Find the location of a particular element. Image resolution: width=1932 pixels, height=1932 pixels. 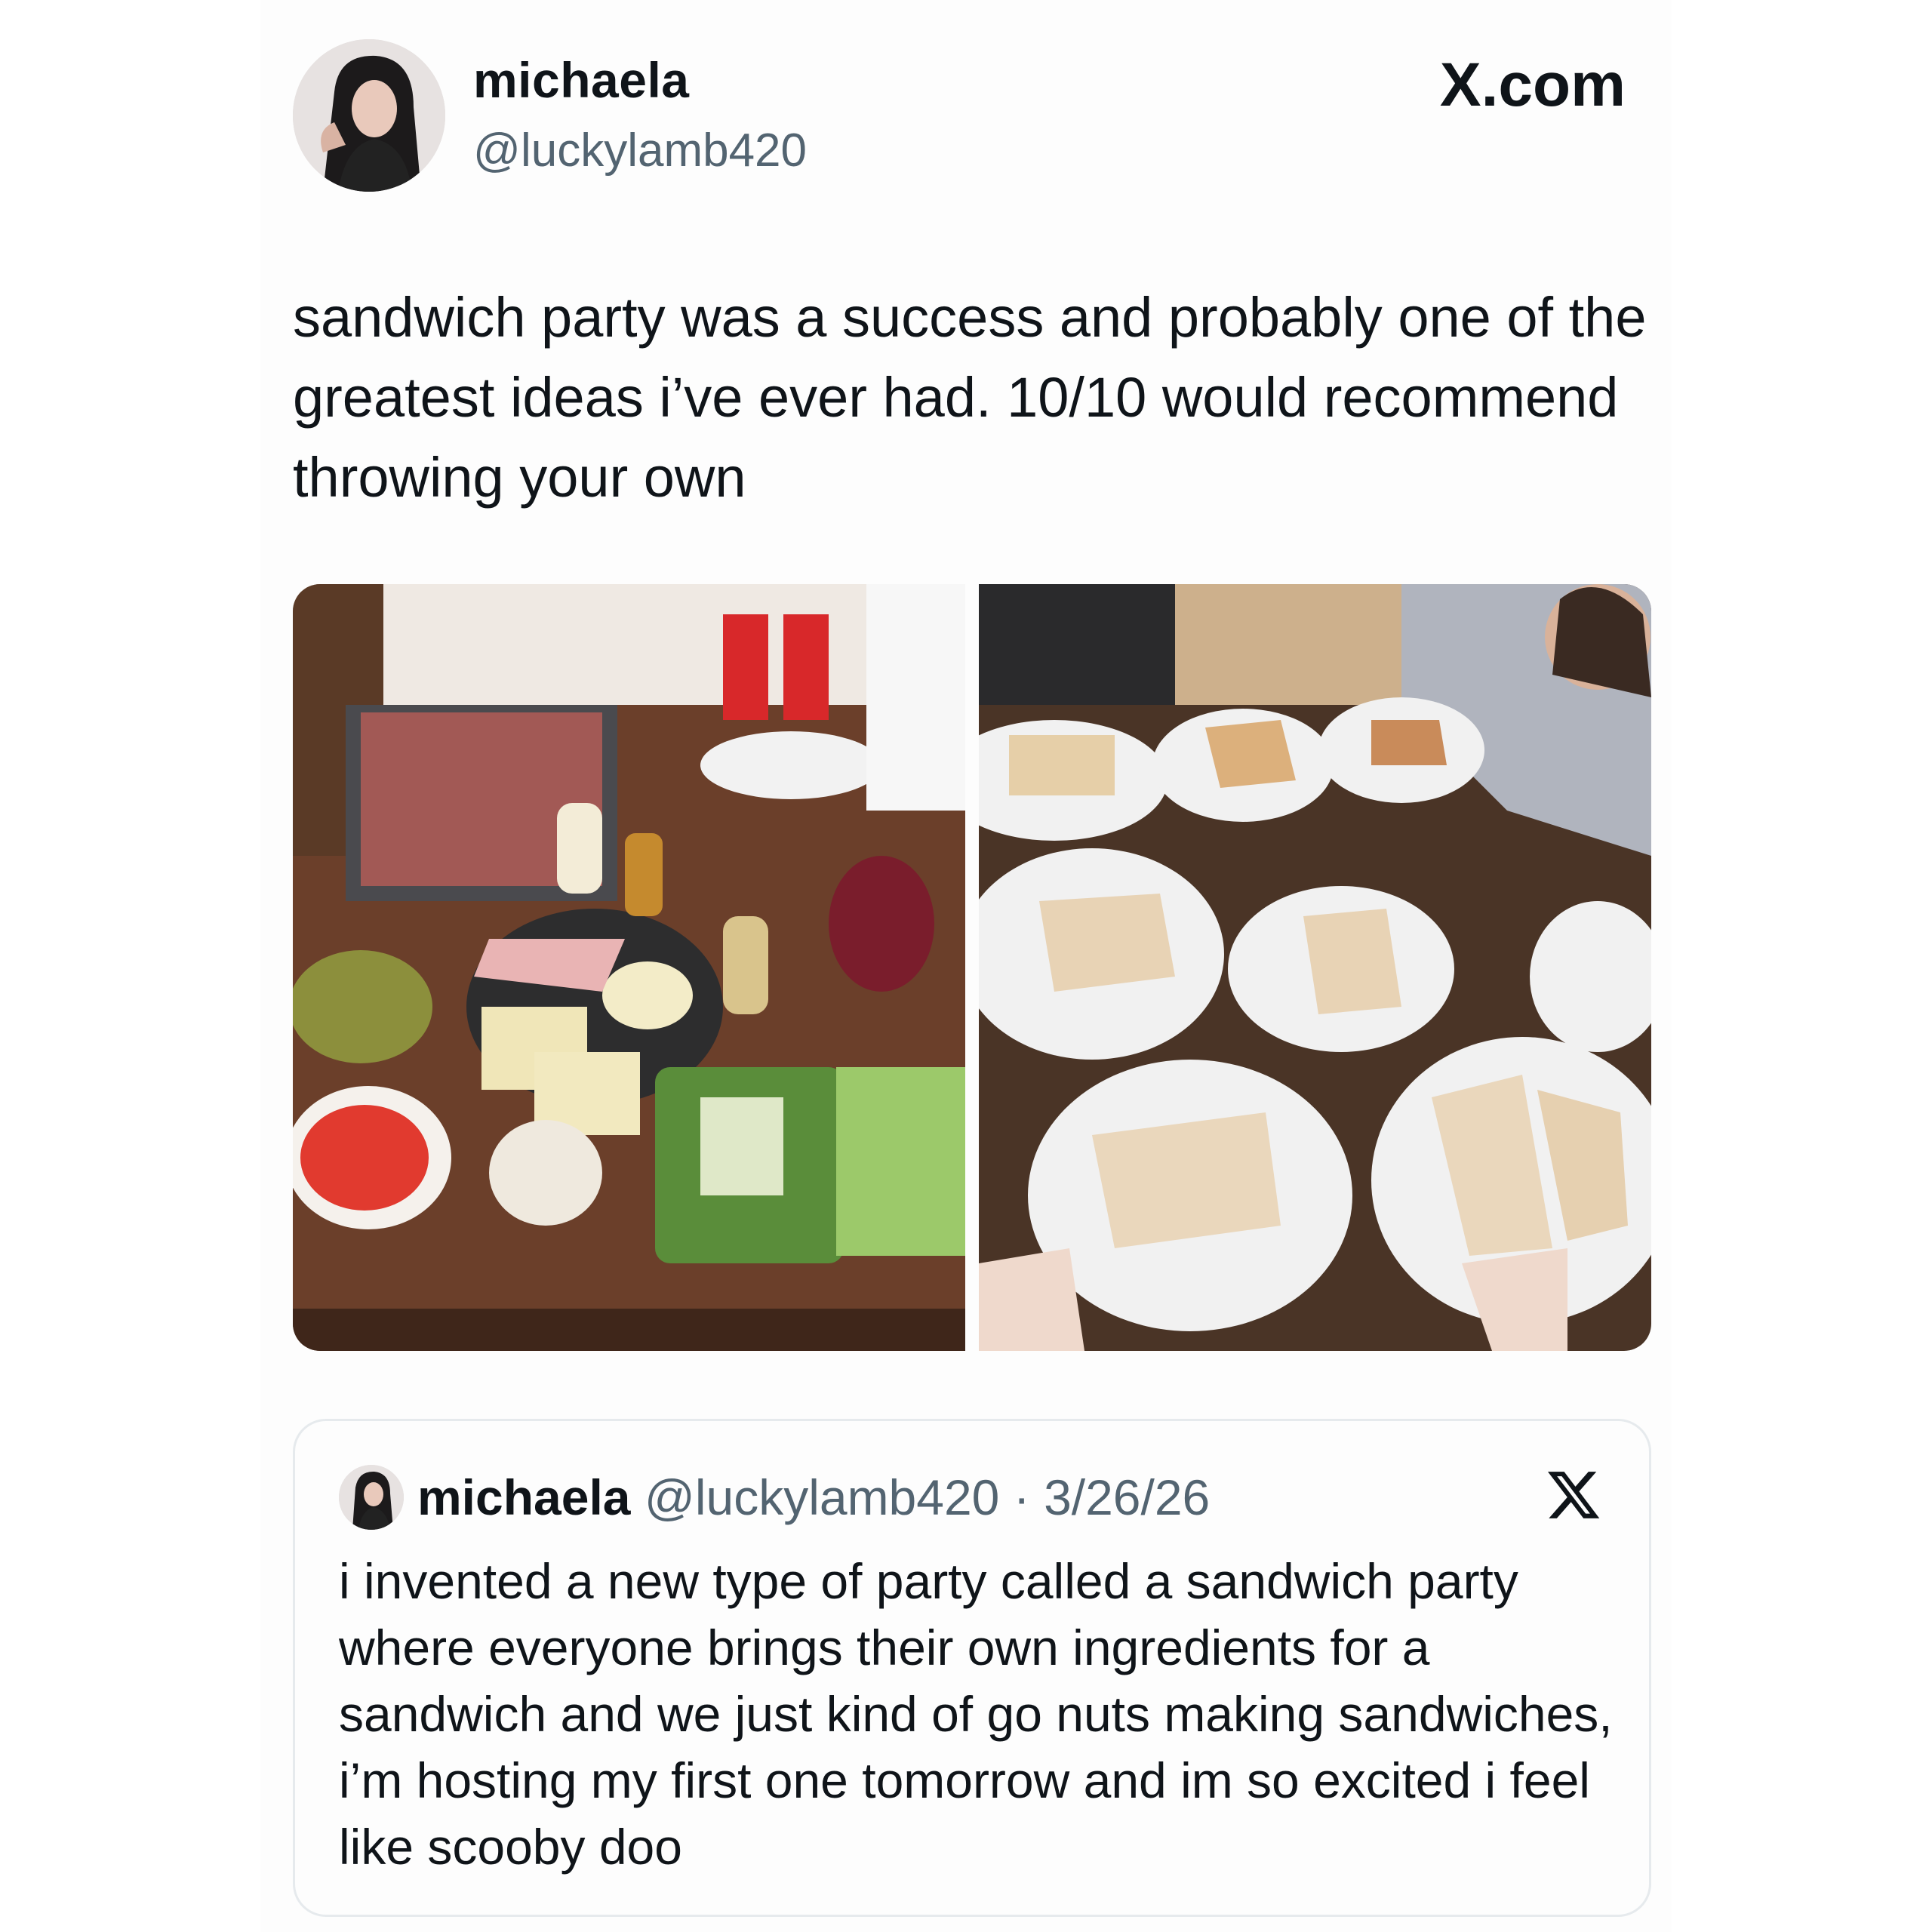

author-display-name: michaela is located at coordinates (581, 80).